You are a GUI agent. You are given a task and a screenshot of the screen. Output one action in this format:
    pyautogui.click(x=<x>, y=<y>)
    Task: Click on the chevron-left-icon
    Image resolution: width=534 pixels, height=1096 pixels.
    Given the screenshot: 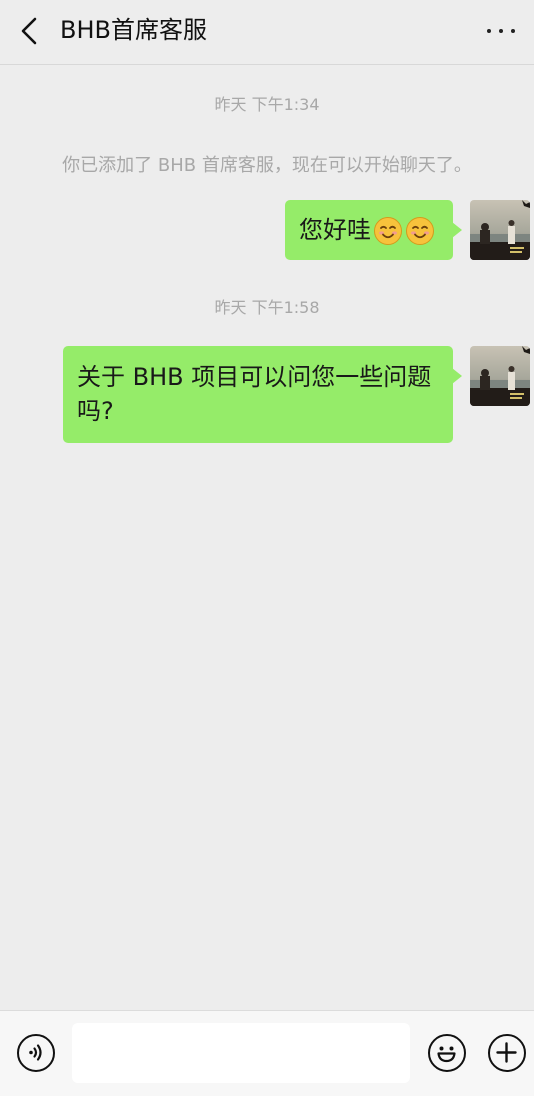 What is the action you would take?
    pyautogui.click(x=29, y=31)
    